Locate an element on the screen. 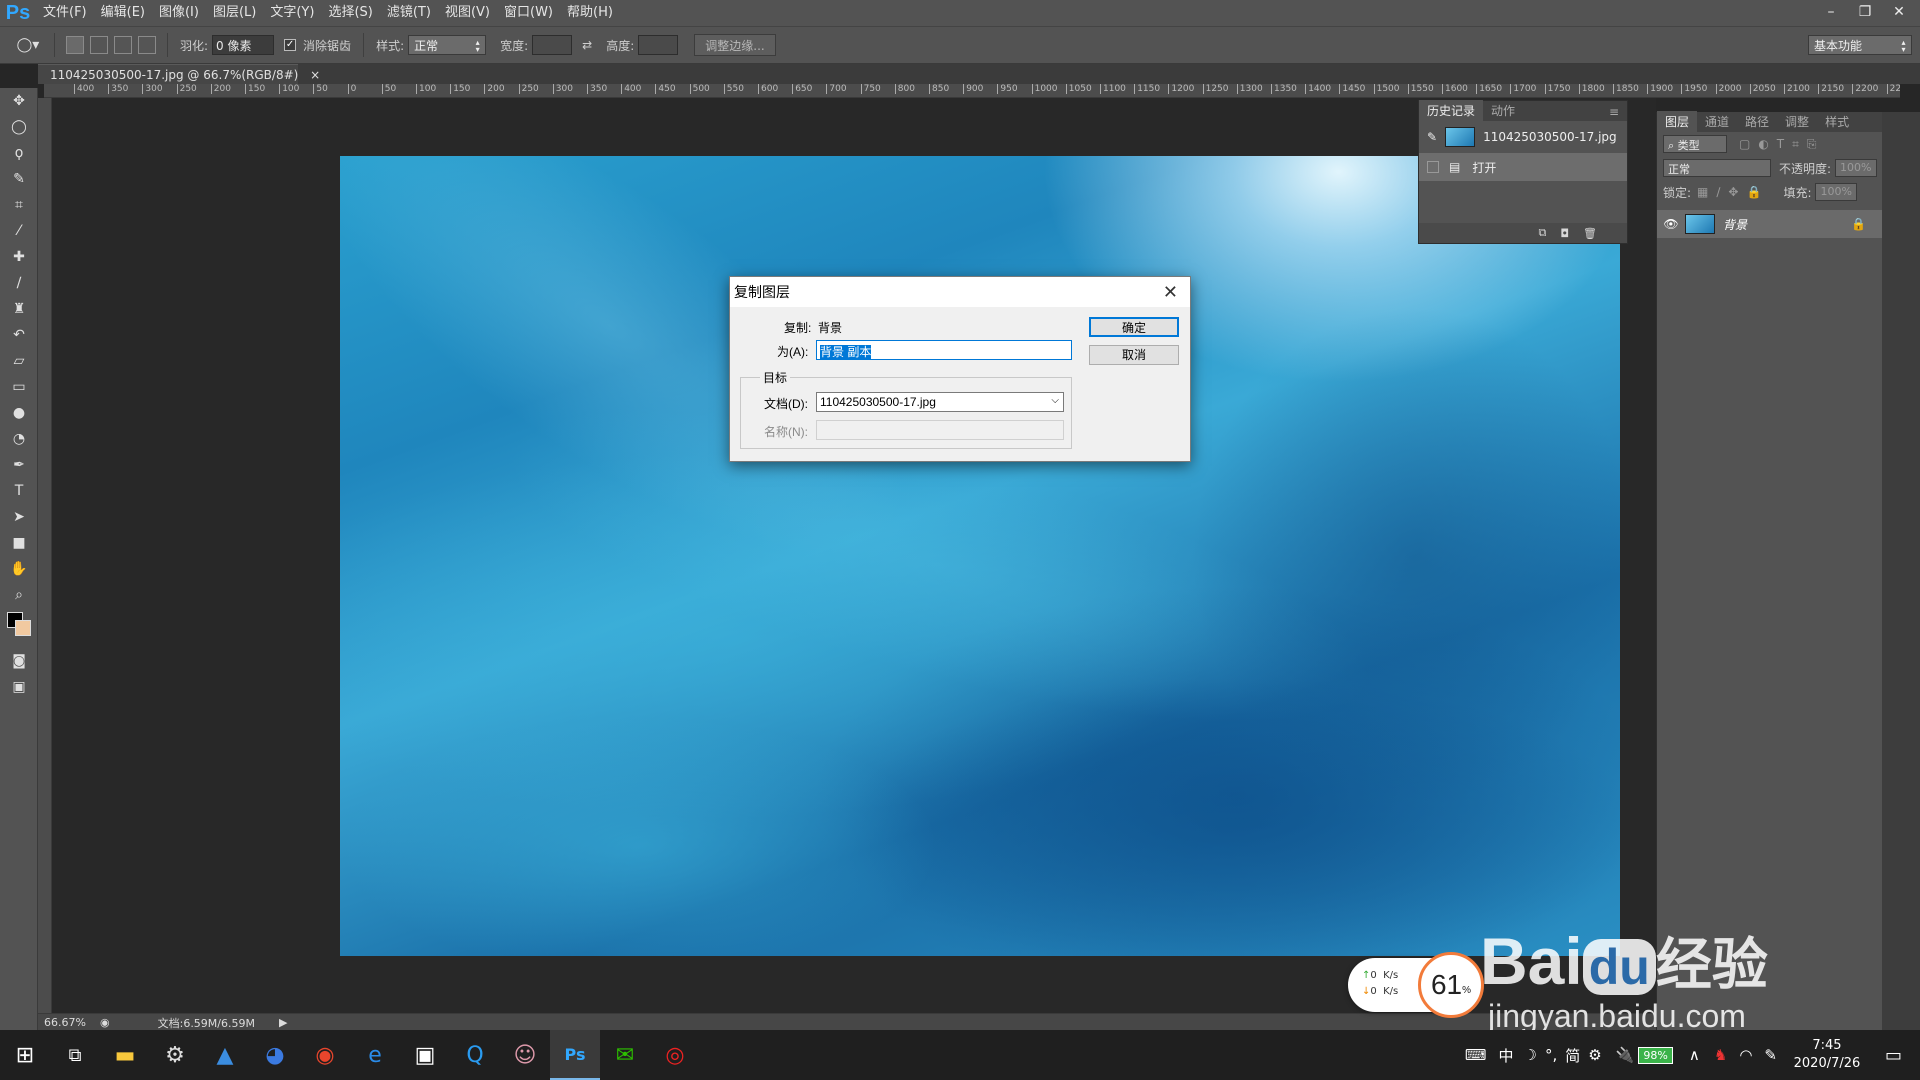  chevron-up-icon: ∧ is located at coordinates (1694, 1055).